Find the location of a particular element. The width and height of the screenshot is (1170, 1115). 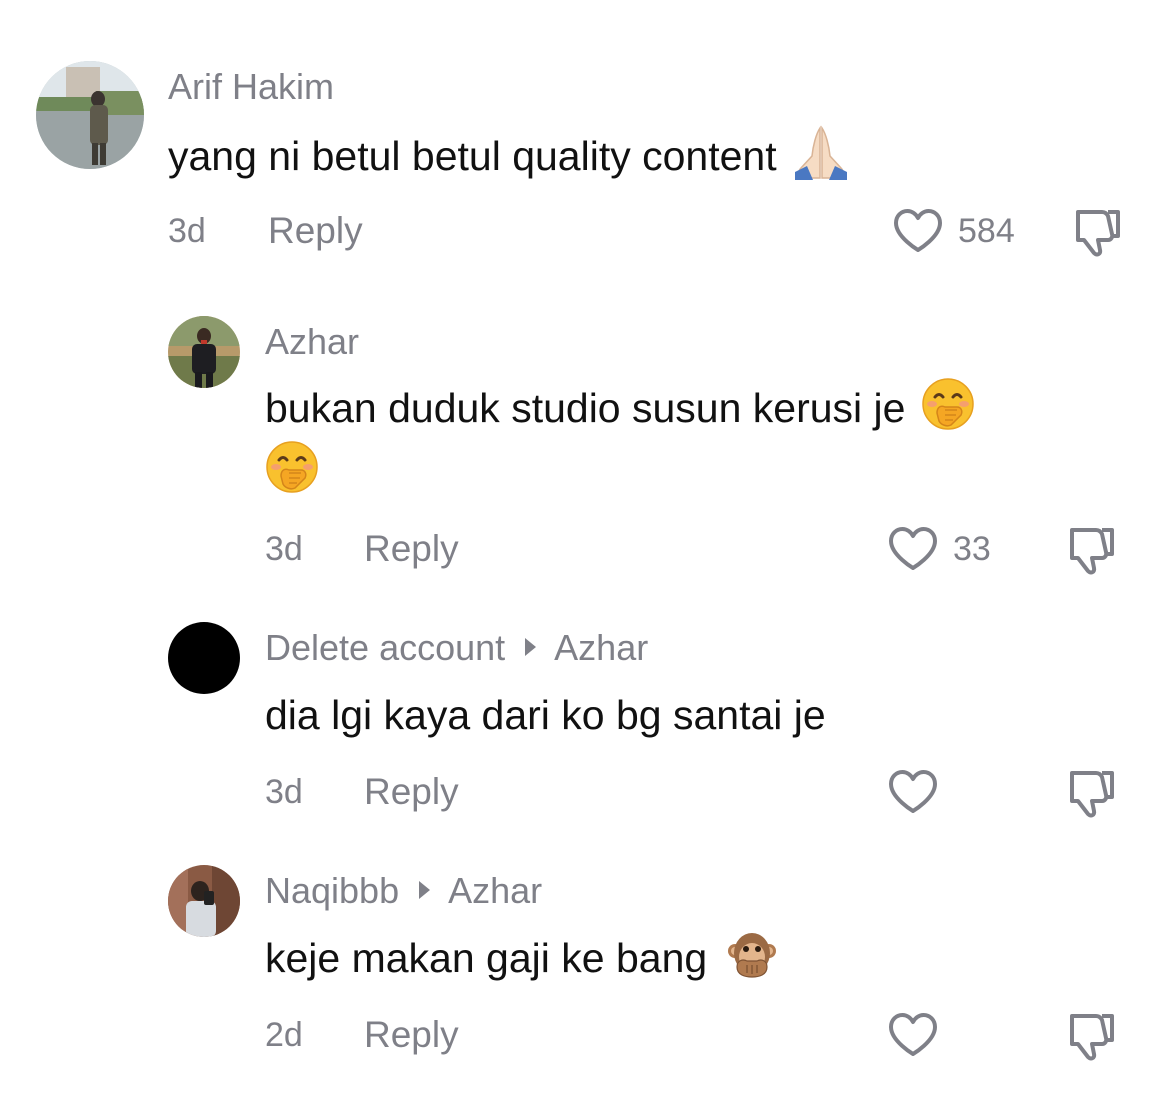

like-count: 33 is located at coordinates (972, 549).